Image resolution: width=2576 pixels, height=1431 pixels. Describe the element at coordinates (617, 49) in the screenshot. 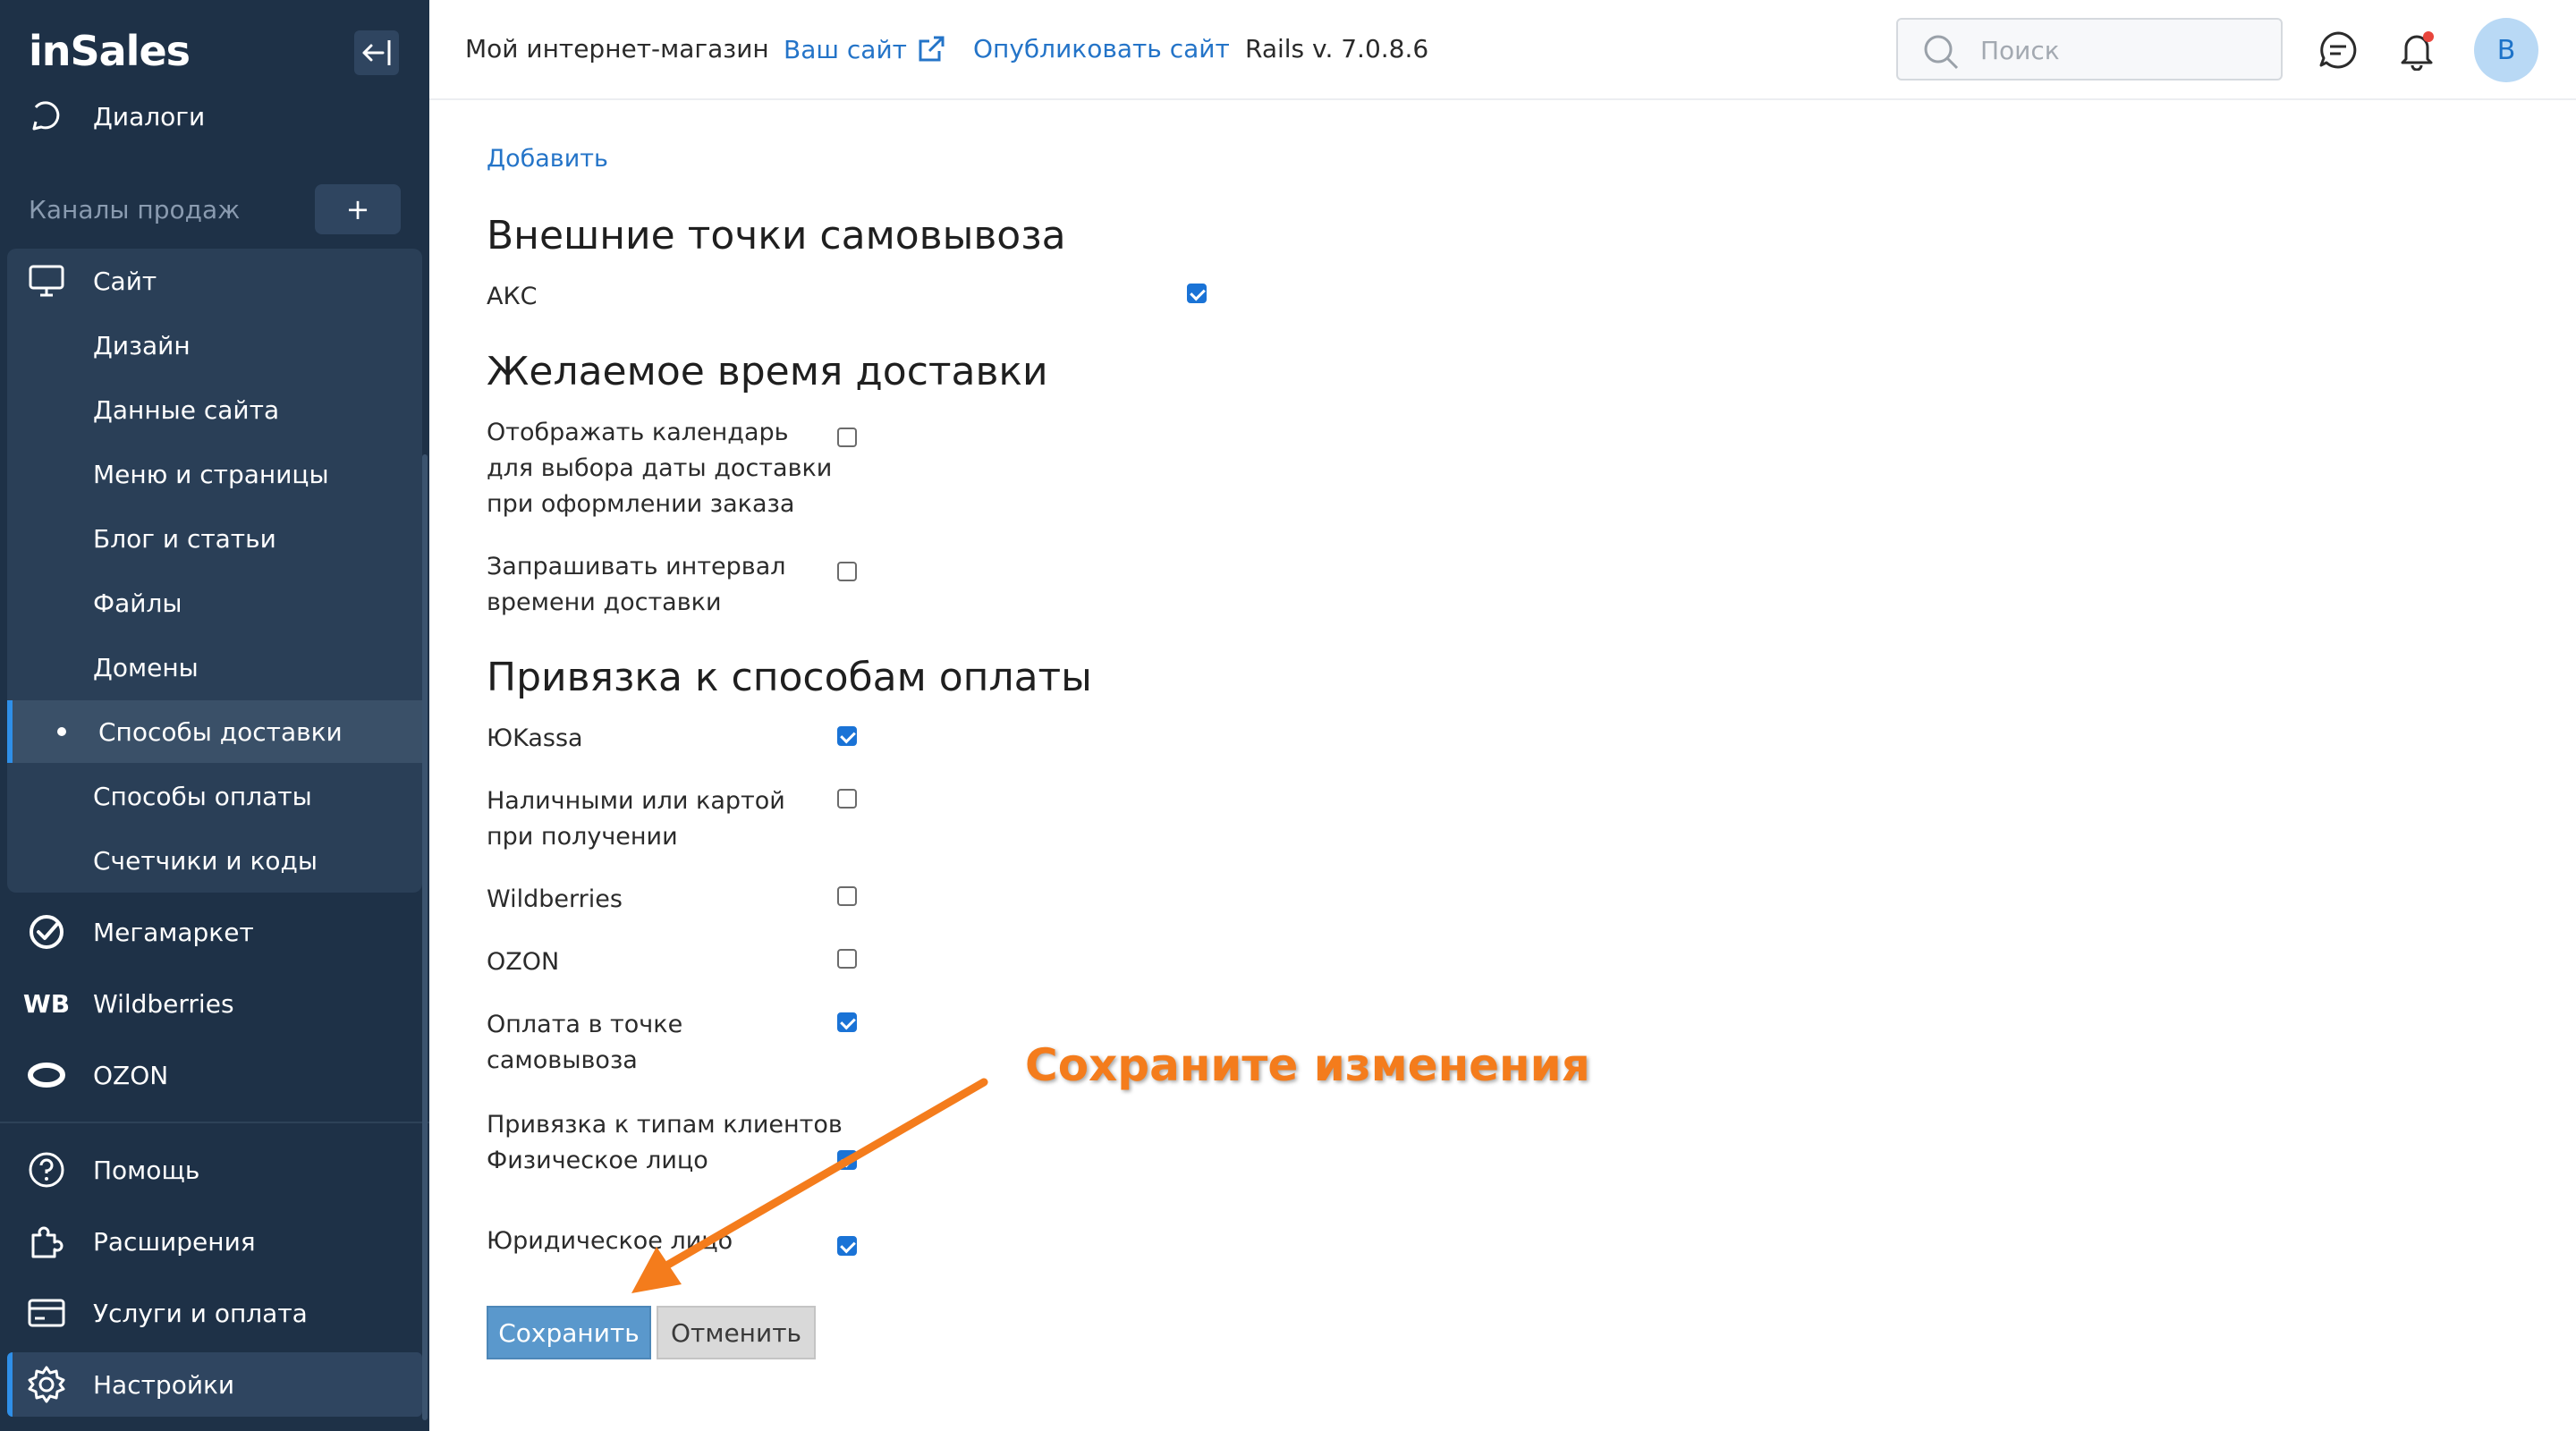

I see `store-name: Мой интернет-магазин` at that location.